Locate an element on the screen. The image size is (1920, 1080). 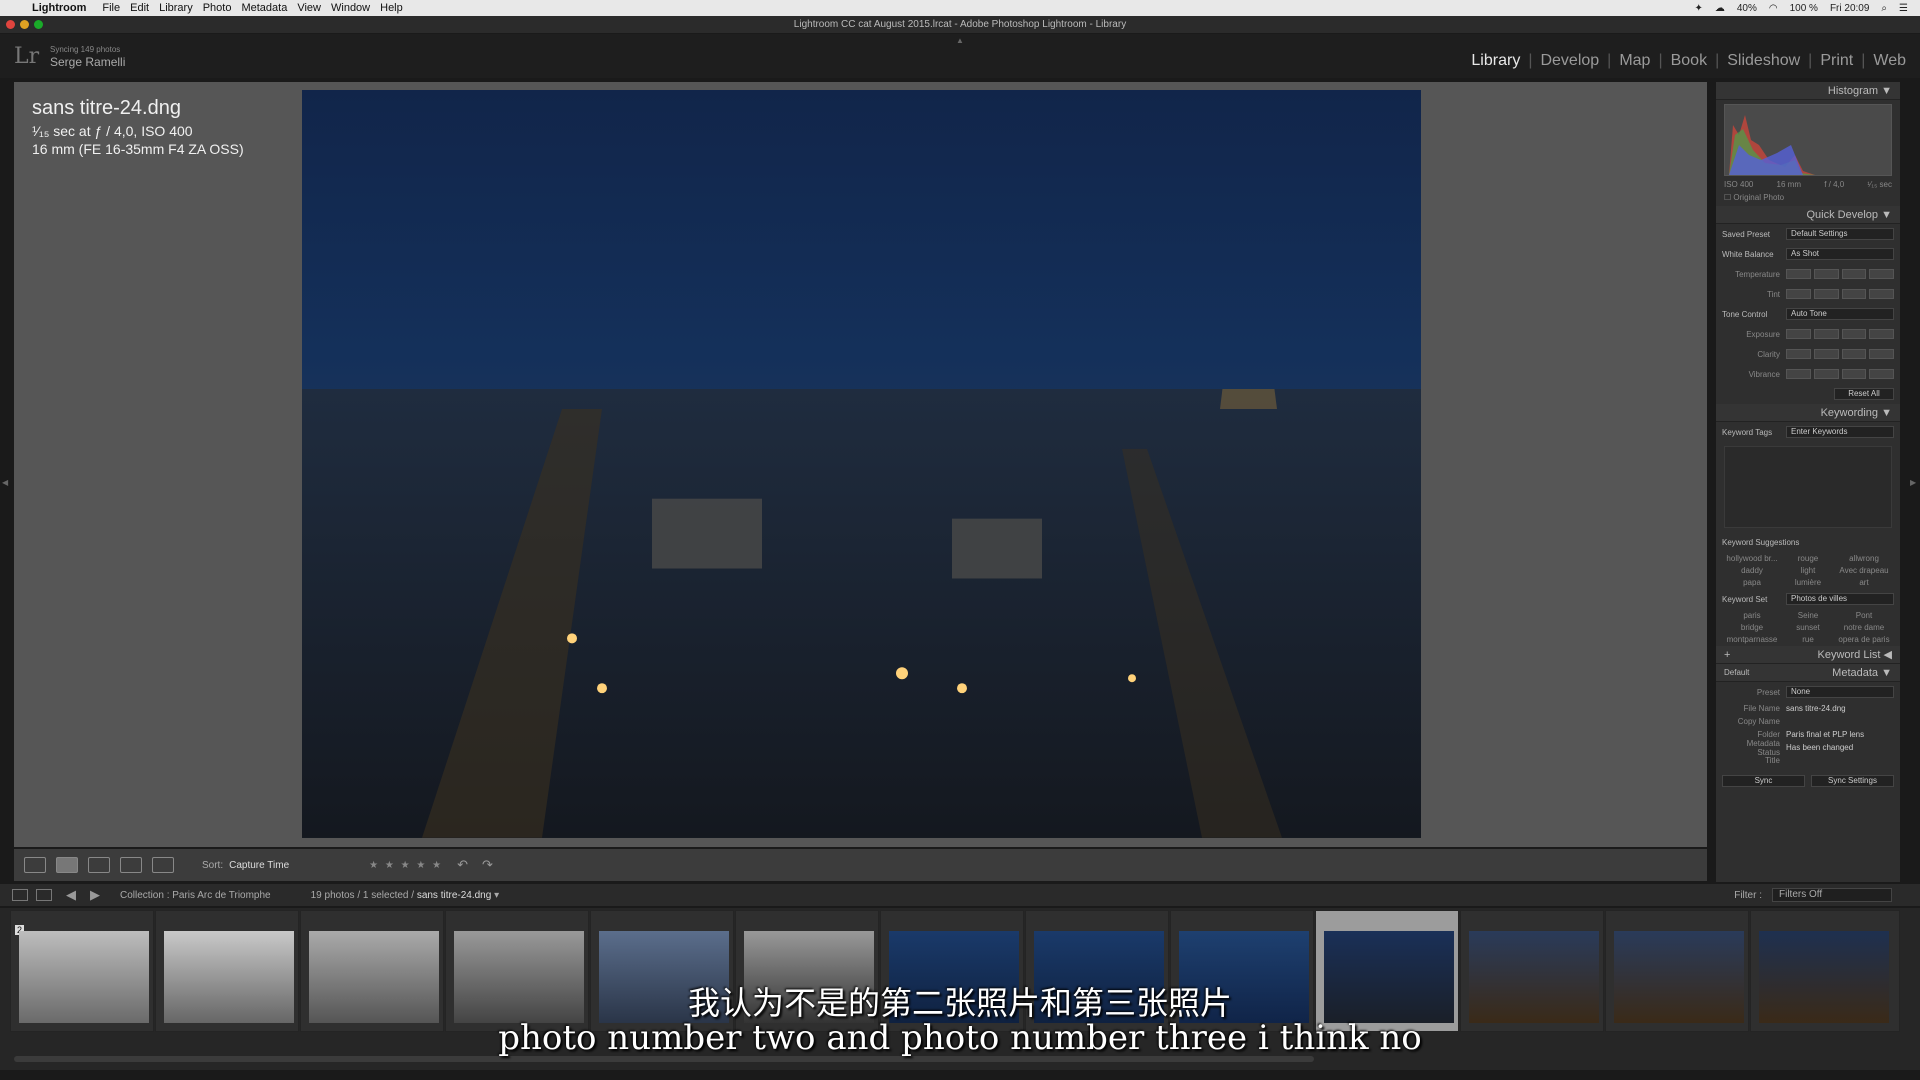
metadata-folder: Paris final et PLP lens is located at coordinates (1825, 734).